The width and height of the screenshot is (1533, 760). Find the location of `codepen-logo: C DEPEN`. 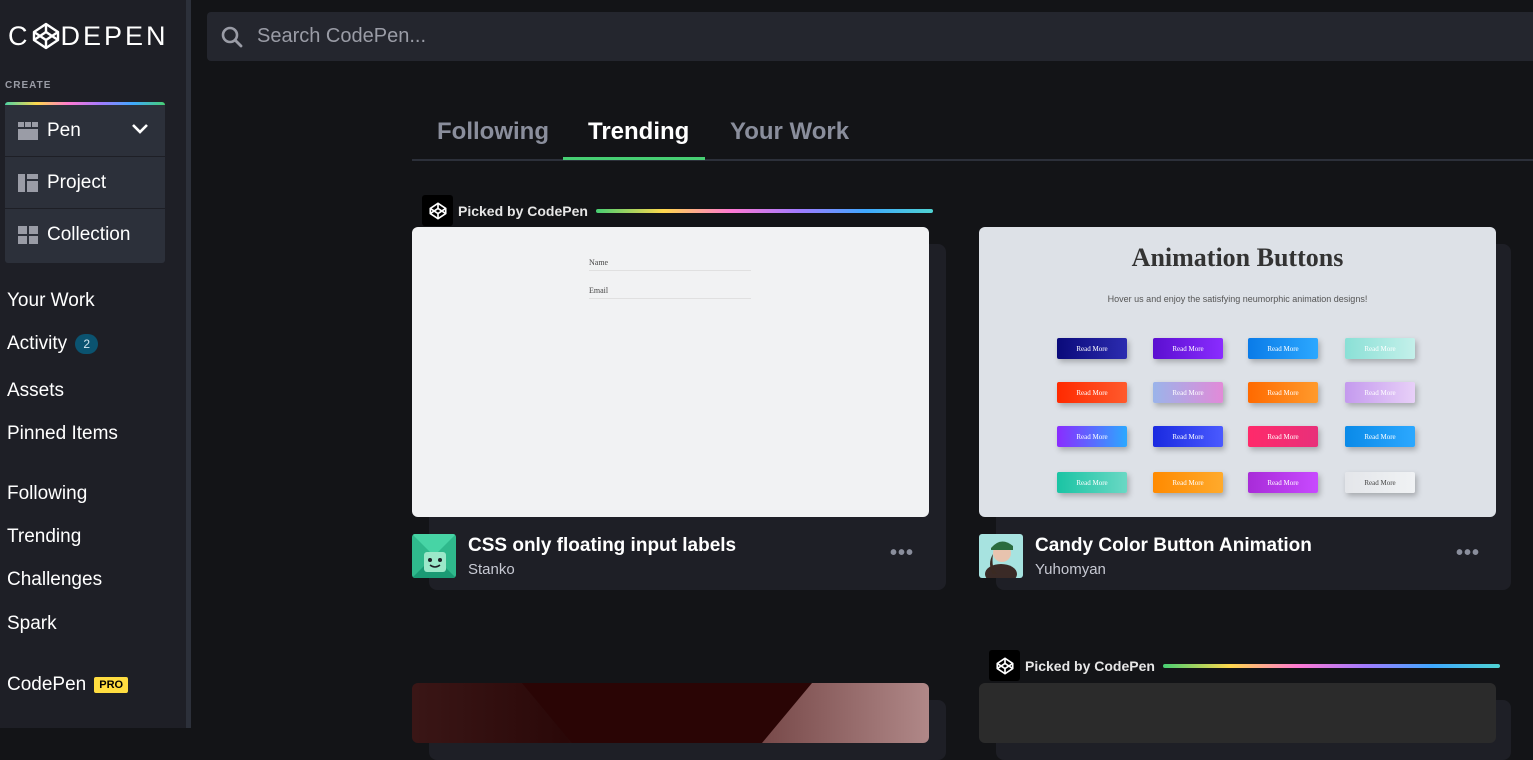

codepen-logo: C DEPEN is located at coordinates (88, 36).